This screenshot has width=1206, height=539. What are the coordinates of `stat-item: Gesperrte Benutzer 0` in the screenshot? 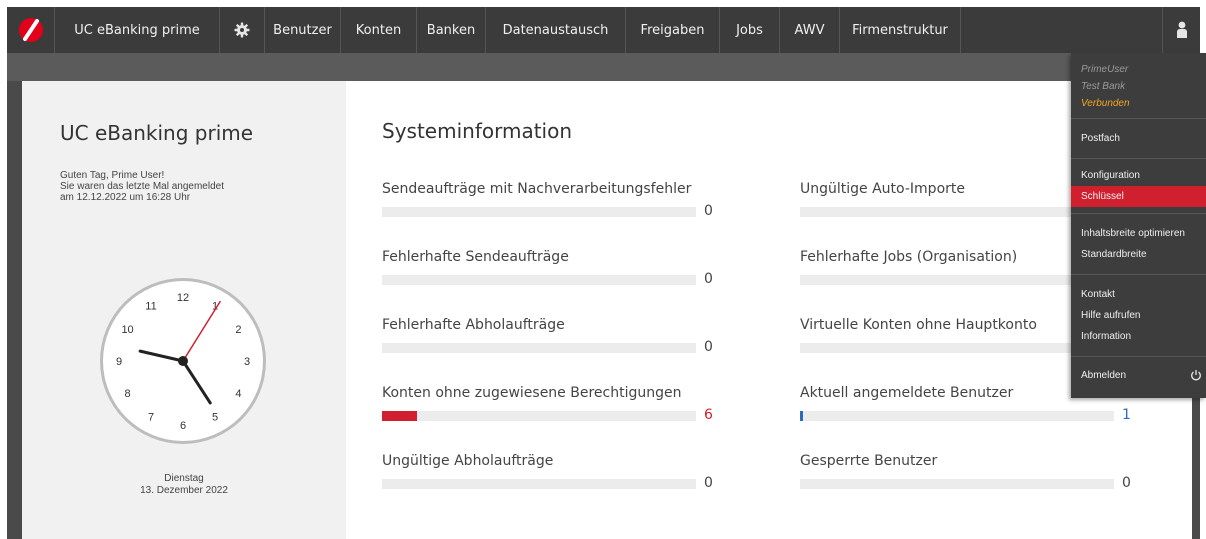 It's located at (970, 472).